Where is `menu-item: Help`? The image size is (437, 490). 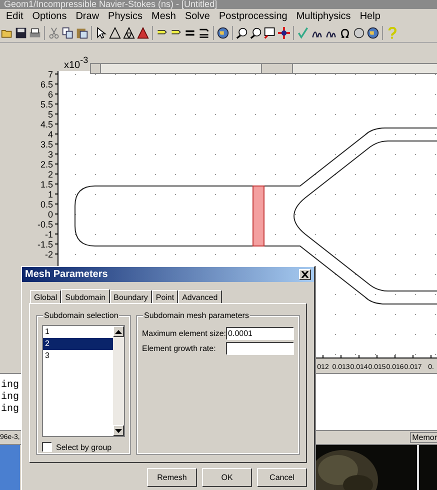 menu-item: Help is located at coordinates (370, 16).